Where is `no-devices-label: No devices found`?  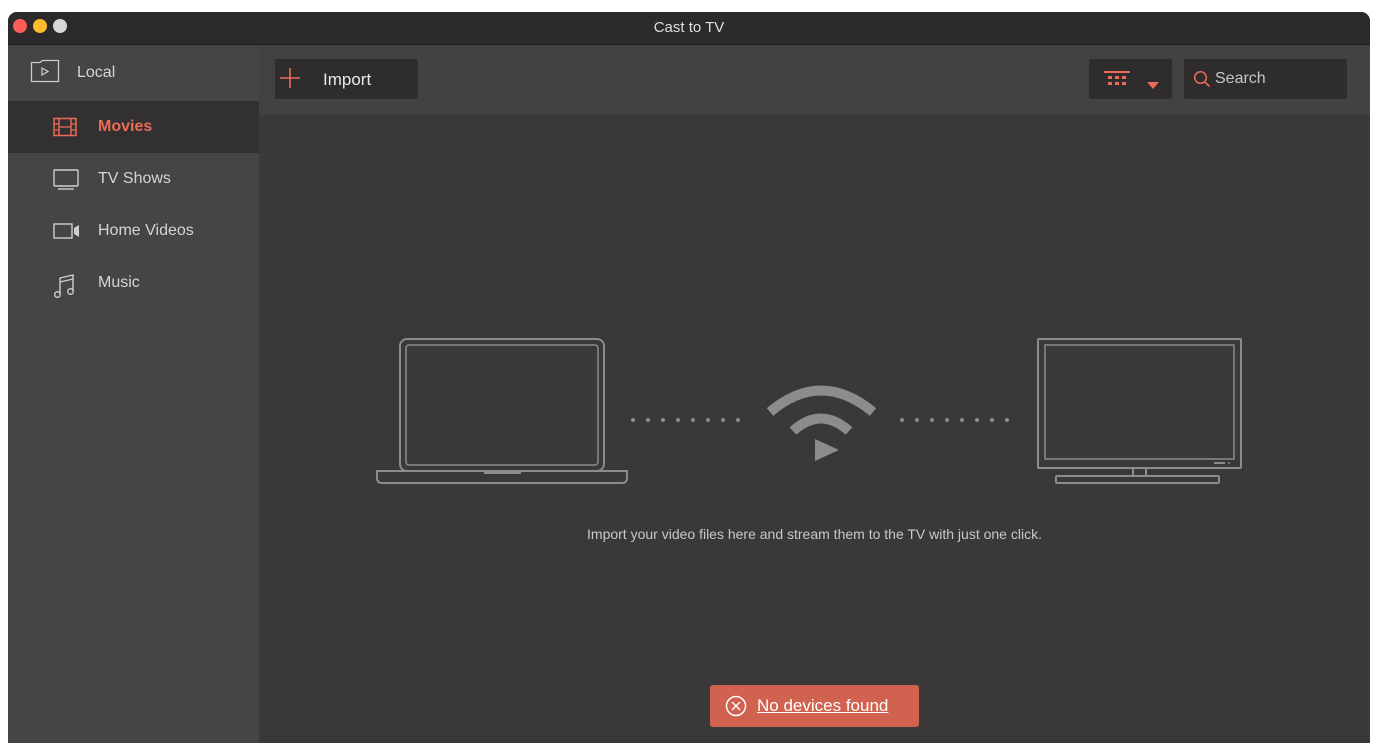 no-devices-label: No devices found is located at coordinates (823, 705).